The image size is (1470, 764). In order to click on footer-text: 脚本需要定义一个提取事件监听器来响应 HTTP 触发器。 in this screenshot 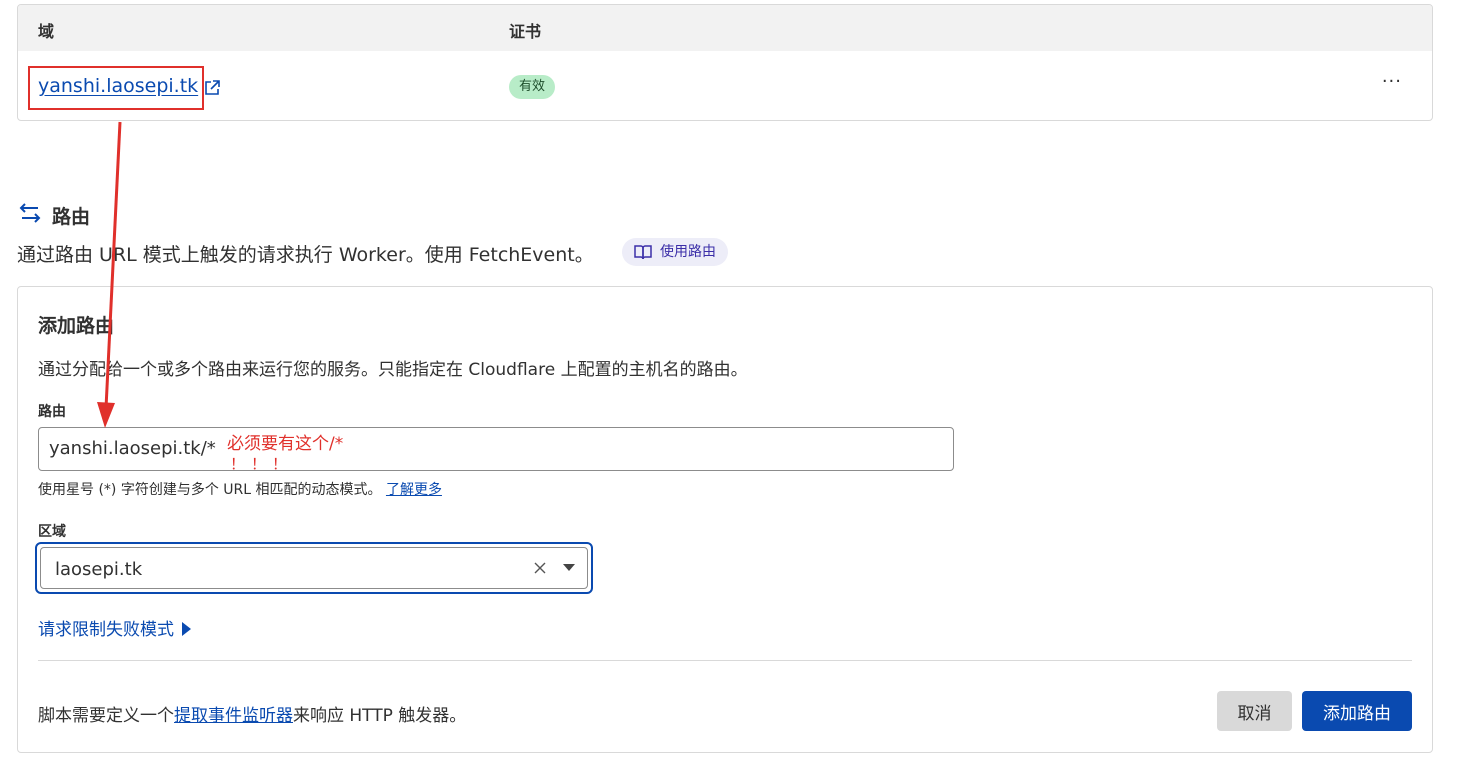, I will do `click(252, 713)`.